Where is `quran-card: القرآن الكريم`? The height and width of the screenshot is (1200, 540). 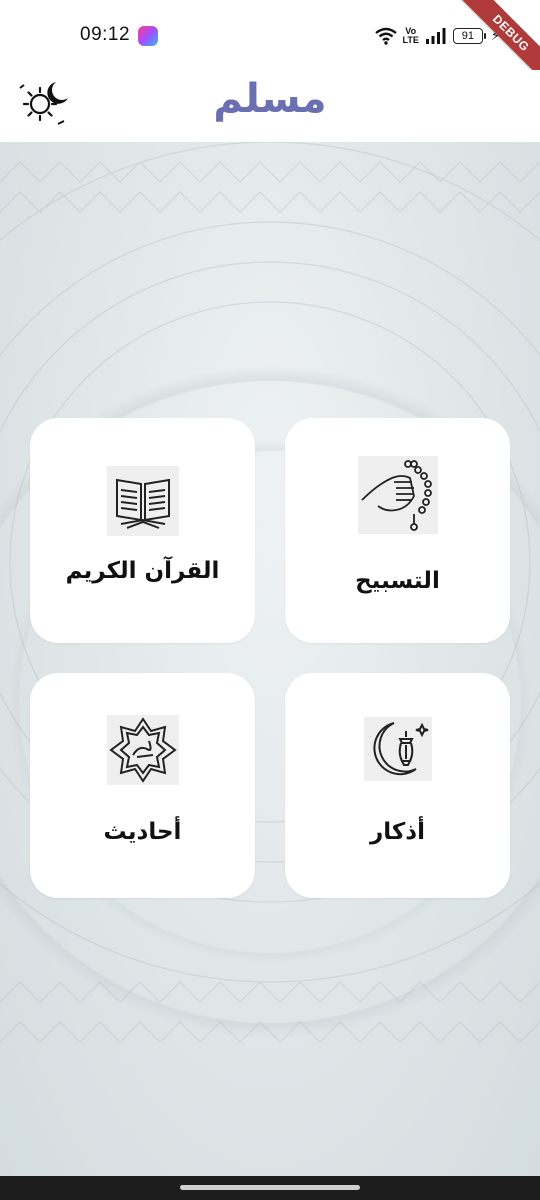
quran-card: القرآن الكريم is located at coordinates (142, 530).